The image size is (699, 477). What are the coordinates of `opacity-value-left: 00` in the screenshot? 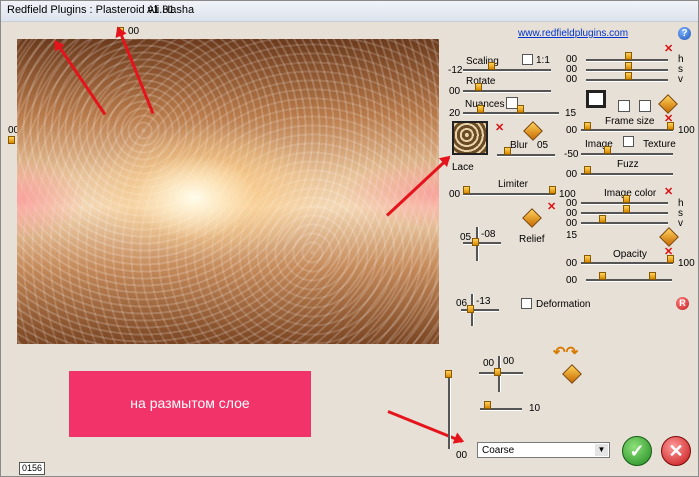 It's located at (572, 263).